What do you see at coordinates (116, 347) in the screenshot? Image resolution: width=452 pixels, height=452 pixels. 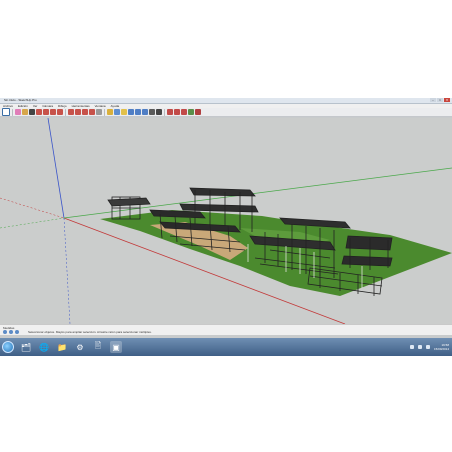 I see `taskbar-app-sketchup: ▣` at bounding box center [116, 347].